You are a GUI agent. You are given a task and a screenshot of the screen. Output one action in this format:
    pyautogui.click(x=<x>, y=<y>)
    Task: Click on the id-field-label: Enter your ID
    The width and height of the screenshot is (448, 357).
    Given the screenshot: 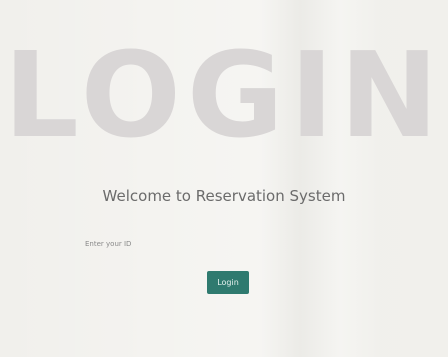 What is the action you would take?
    pyautogui.click(x=108, y=244)
    